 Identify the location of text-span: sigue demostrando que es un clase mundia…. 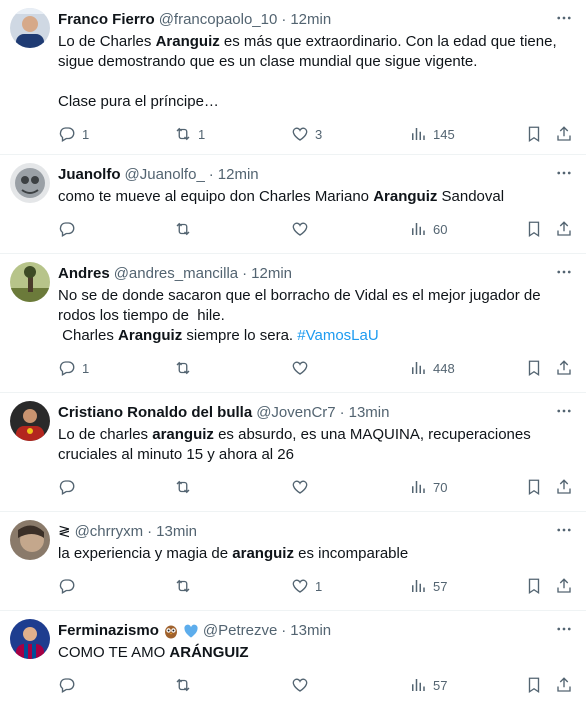
(268, 61).